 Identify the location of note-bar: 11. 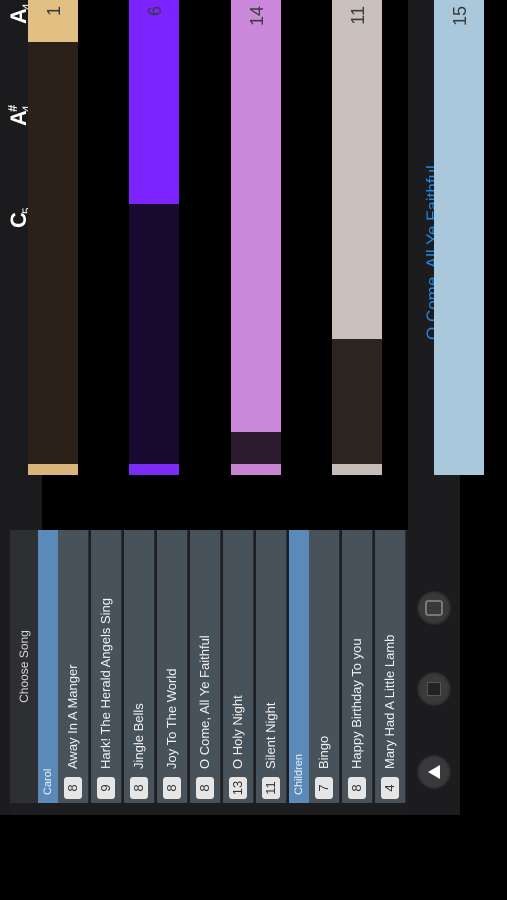
(357, 237).